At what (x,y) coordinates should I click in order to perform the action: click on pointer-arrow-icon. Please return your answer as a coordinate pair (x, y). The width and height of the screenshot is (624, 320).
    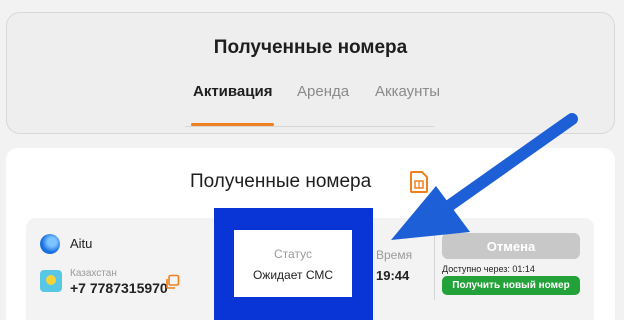
    Looking at the image, I should click on (484, 176).